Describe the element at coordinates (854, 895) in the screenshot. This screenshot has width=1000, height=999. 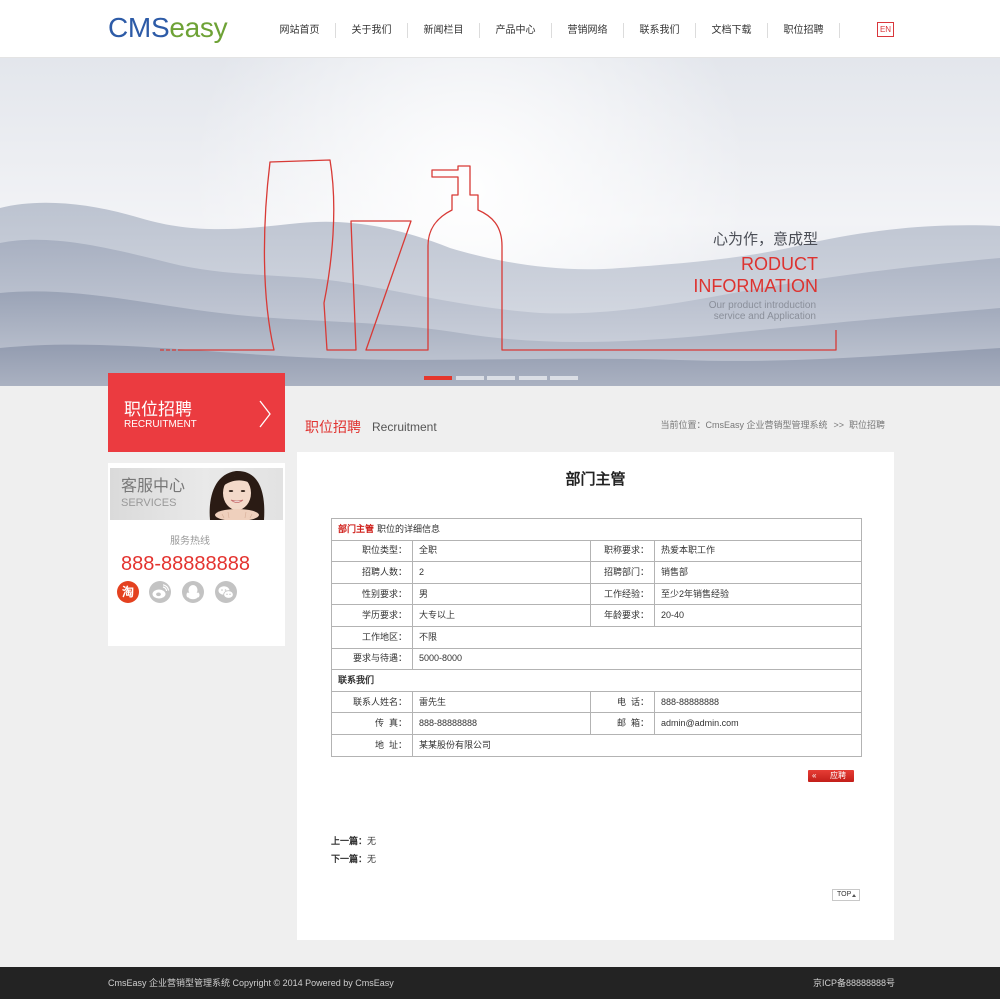
I see `triangle-up-icon` at that location.